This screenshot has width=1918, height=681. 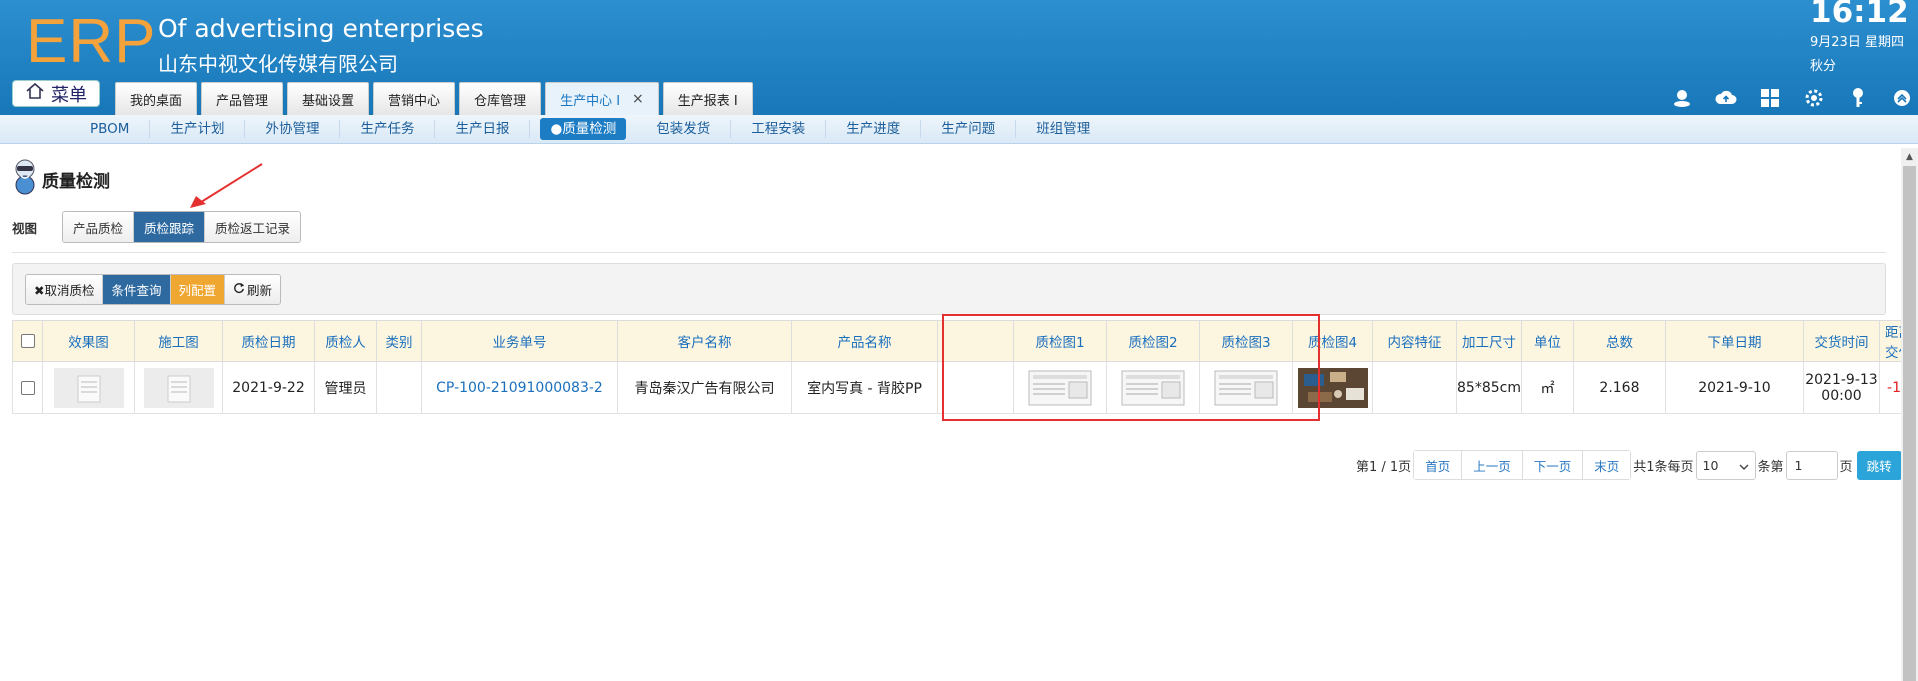 What do you see at coordinates (76, 181) in the screenshot?
I see `page-title: 质量检测` at bounding box center [76, 181].